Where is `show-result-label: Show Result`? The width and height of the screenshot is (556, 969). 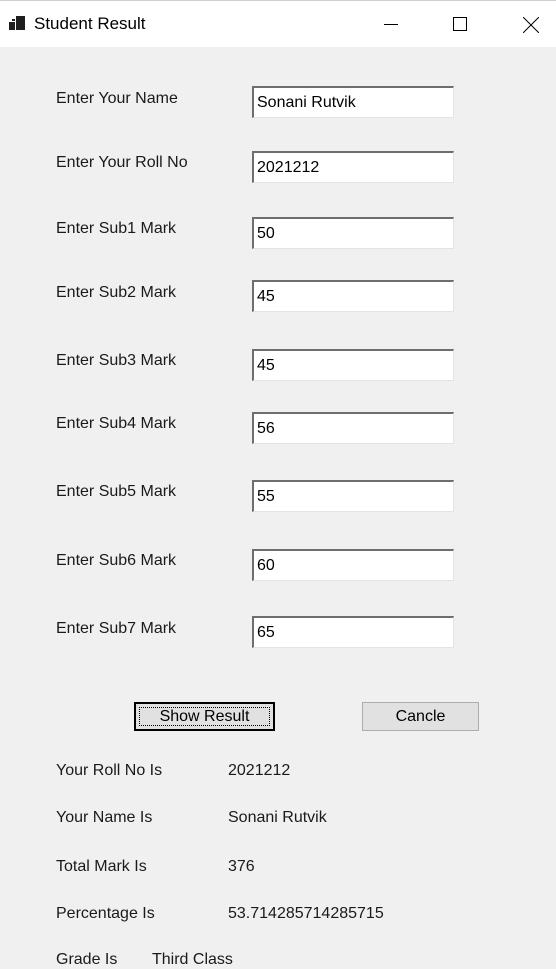 show-result-label: Show Result is located at coordinates (204, 716).